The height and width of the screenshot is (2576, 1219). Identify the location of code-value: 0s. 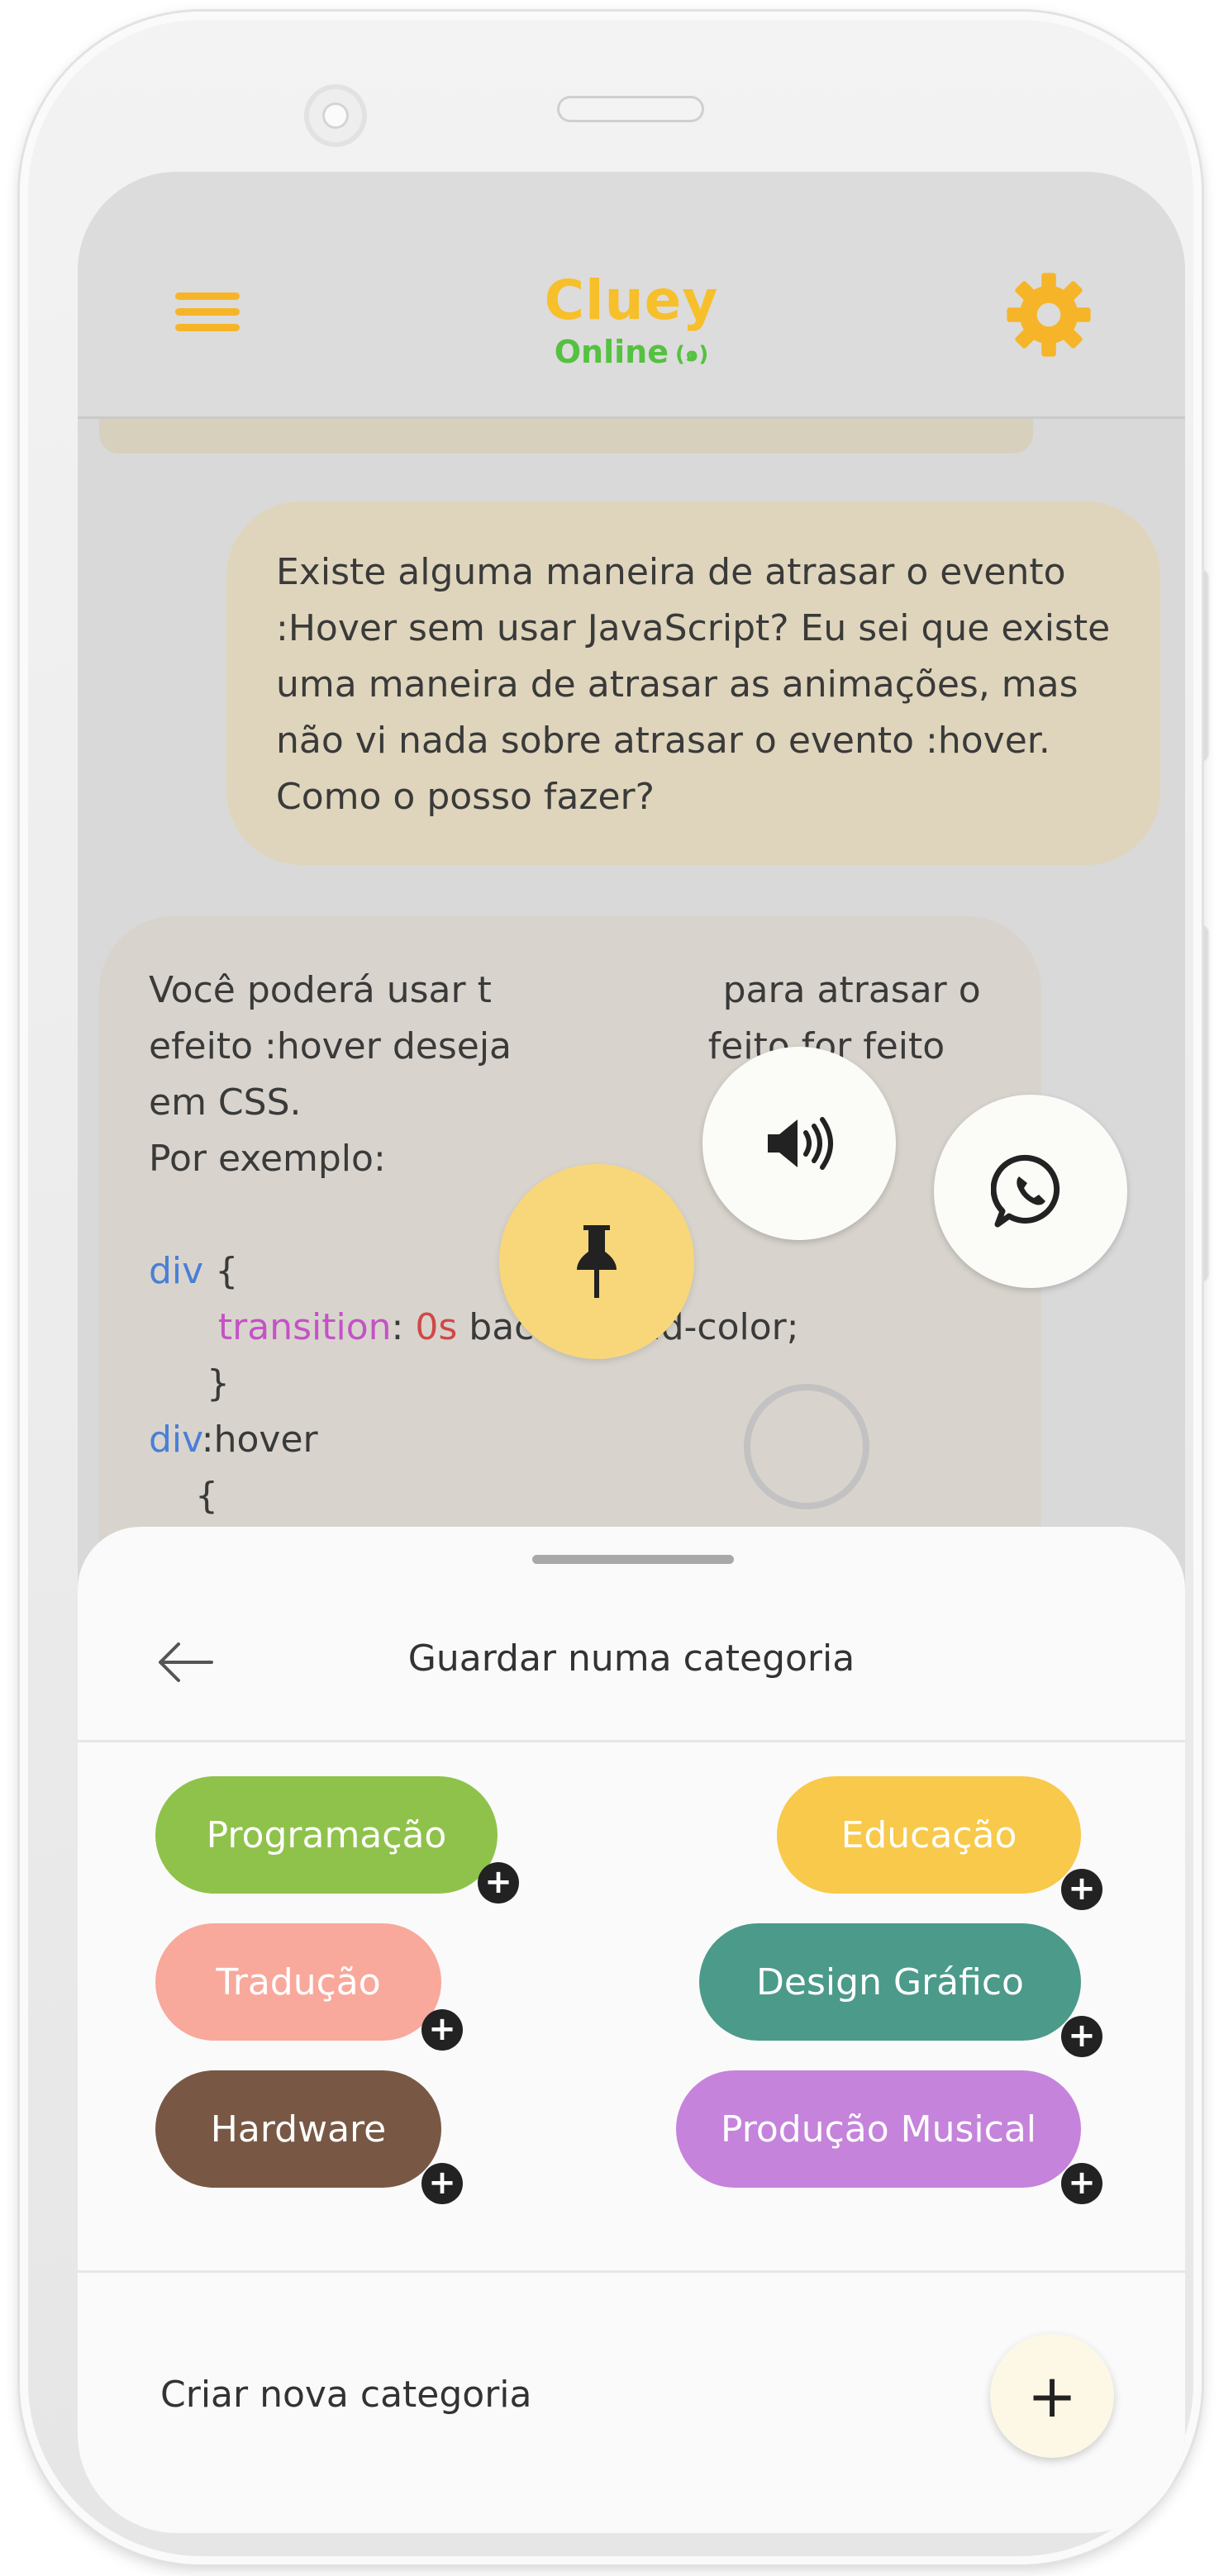
(436, 1327).